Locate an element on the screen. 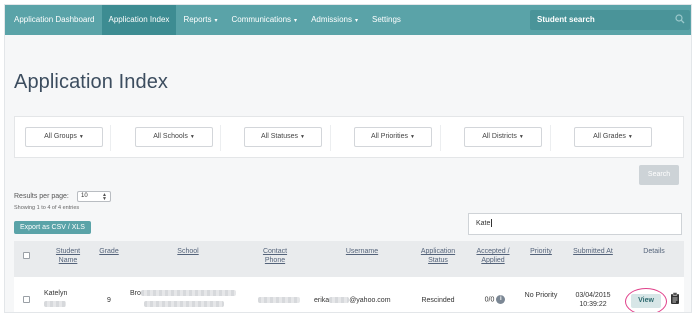 The height and width of the screenshot is (317, 700). header-submitted-at: Submitted At is located at coordinates (593, 251).